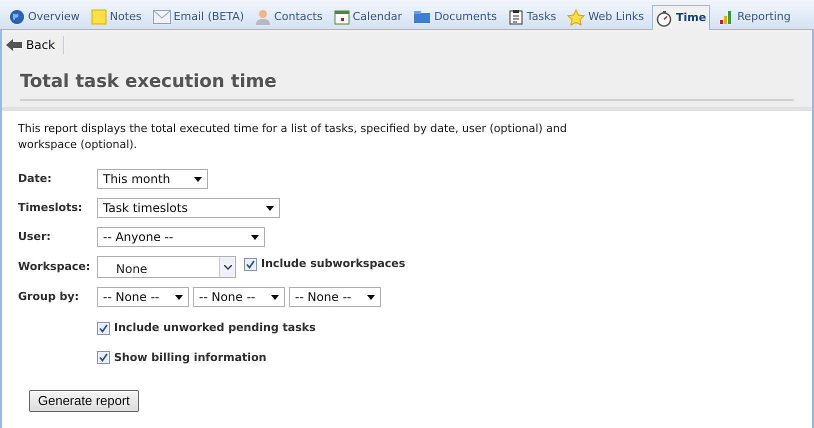 This screenshot has width=814, height=428. Describe the element at coordinates (49, 296) in the screenshot. I see `field-label: Group by:` at that location.